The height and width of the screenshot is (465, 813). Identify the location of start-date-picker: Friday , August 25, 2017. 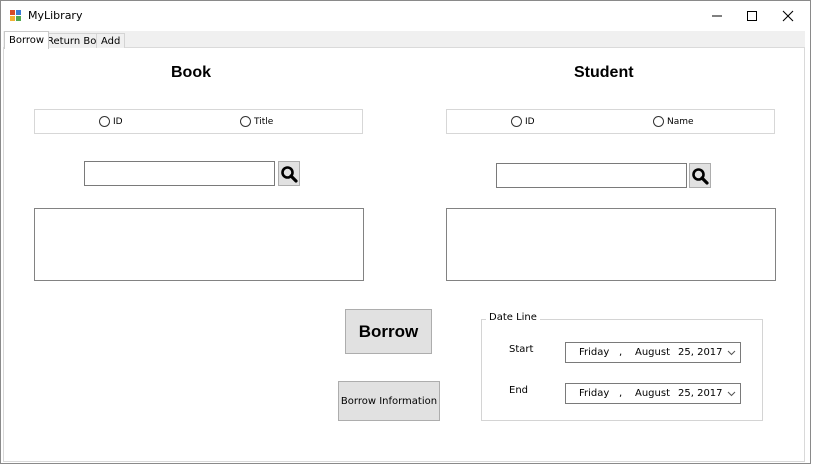
(653, 352).